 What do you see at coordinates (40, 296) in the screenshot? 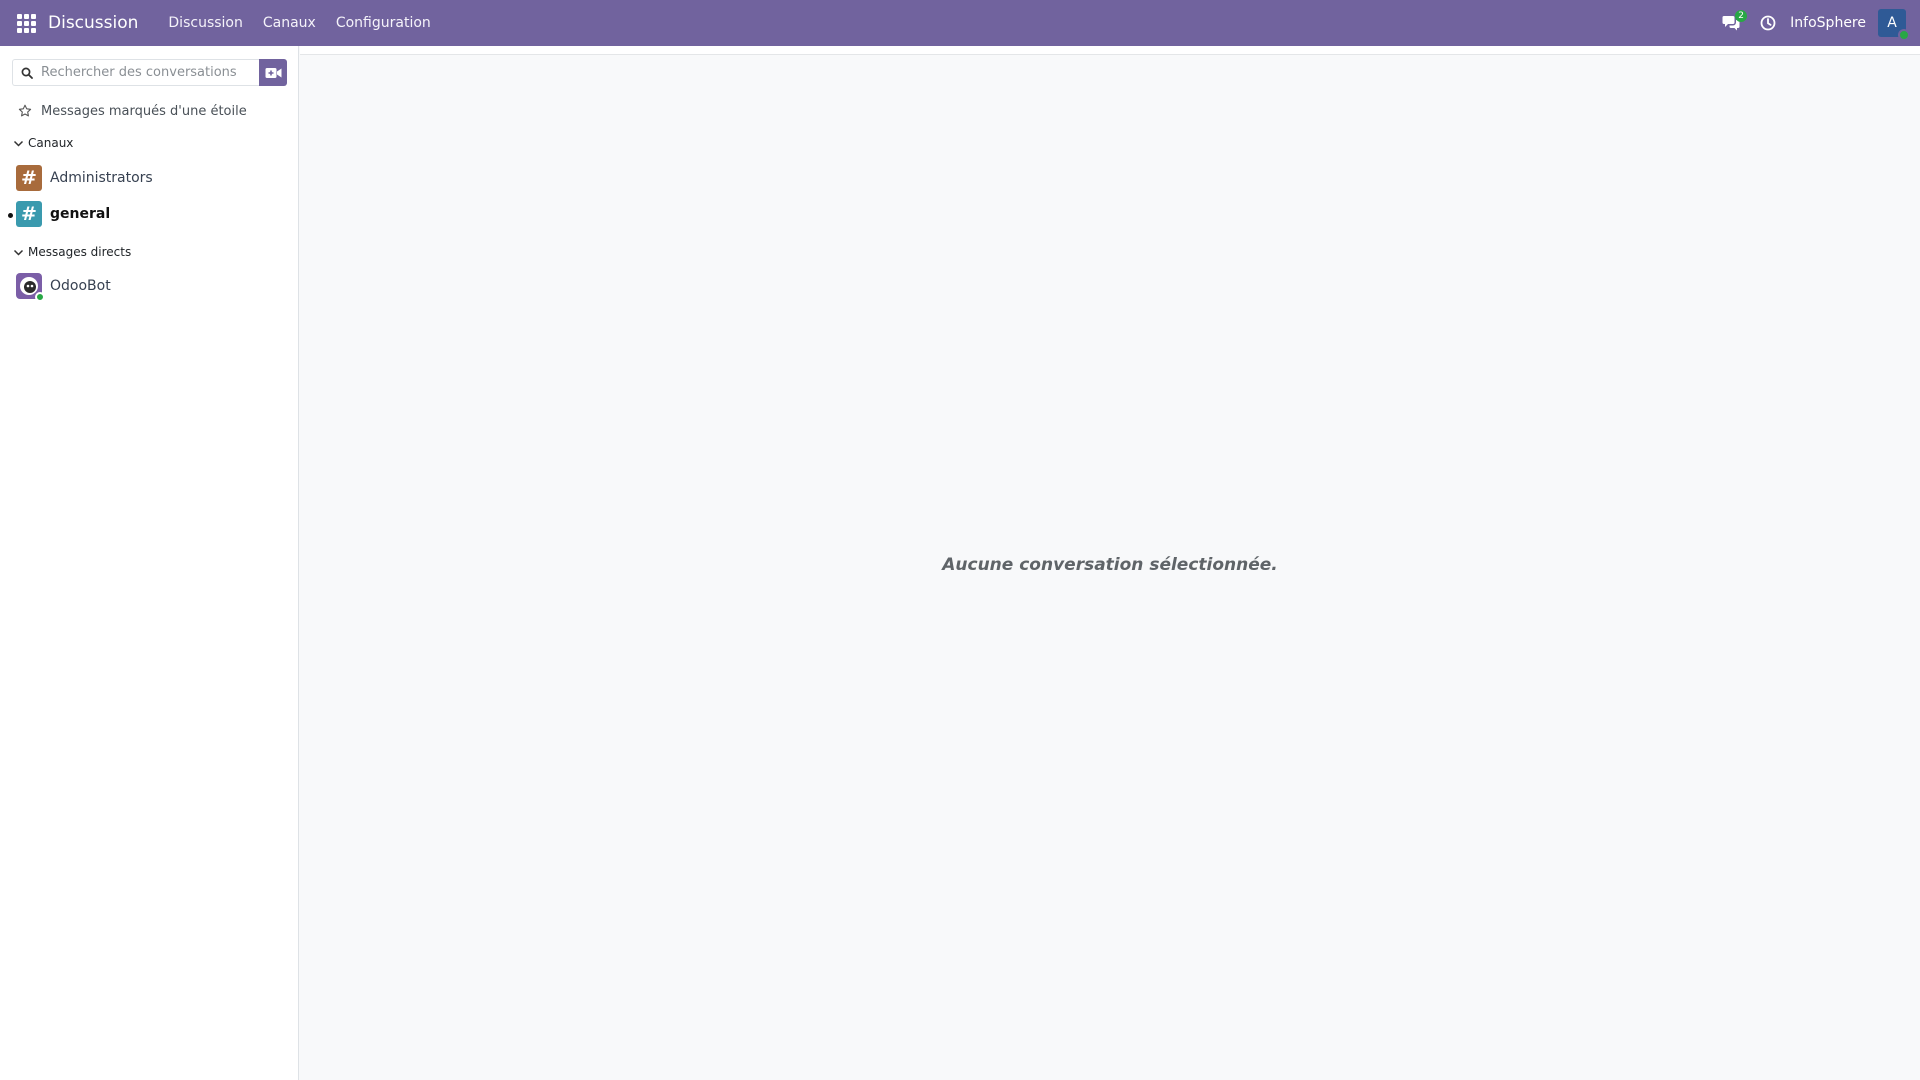
I see `online-status-indicator` at bounding box center [40, 296].